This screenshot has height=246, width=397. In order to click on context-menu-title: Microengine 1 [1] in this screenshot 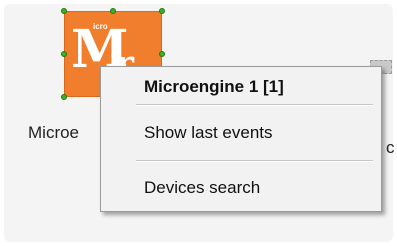, I will do `click(214, 87)`.